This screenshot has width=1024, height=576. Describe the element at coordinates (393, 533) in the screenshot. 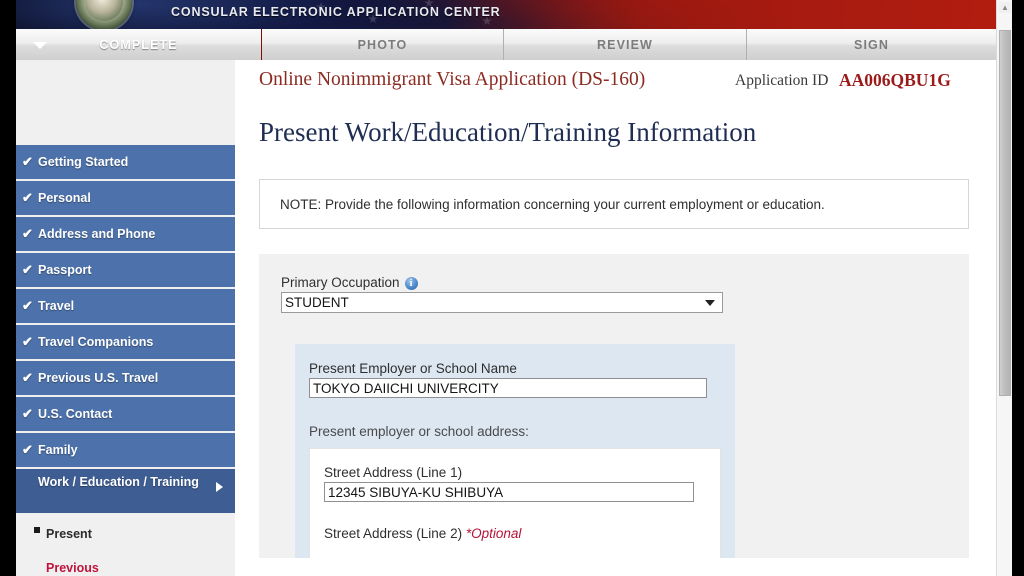

I see `street-line2-label-text: Street Address (Line 2)` at that location.